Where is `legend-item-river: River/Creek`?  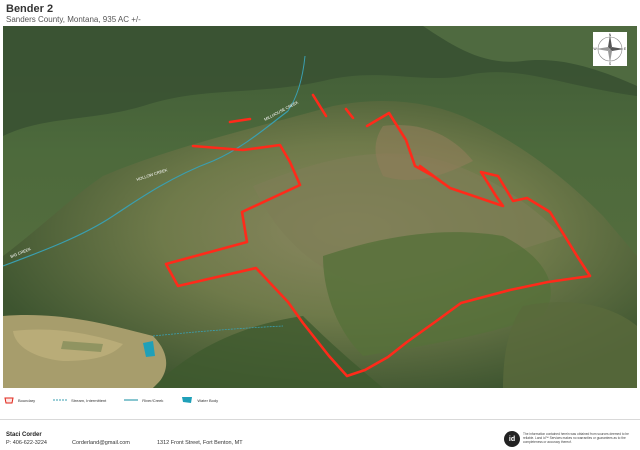 legend-item-river: River/Creek is located at coordinates (143, 400).